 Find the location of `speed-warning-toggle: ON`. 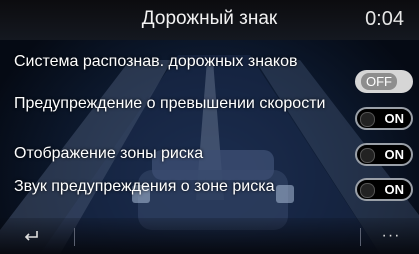

speed-warning-toggle: ON is located at coordinates (384, 118).